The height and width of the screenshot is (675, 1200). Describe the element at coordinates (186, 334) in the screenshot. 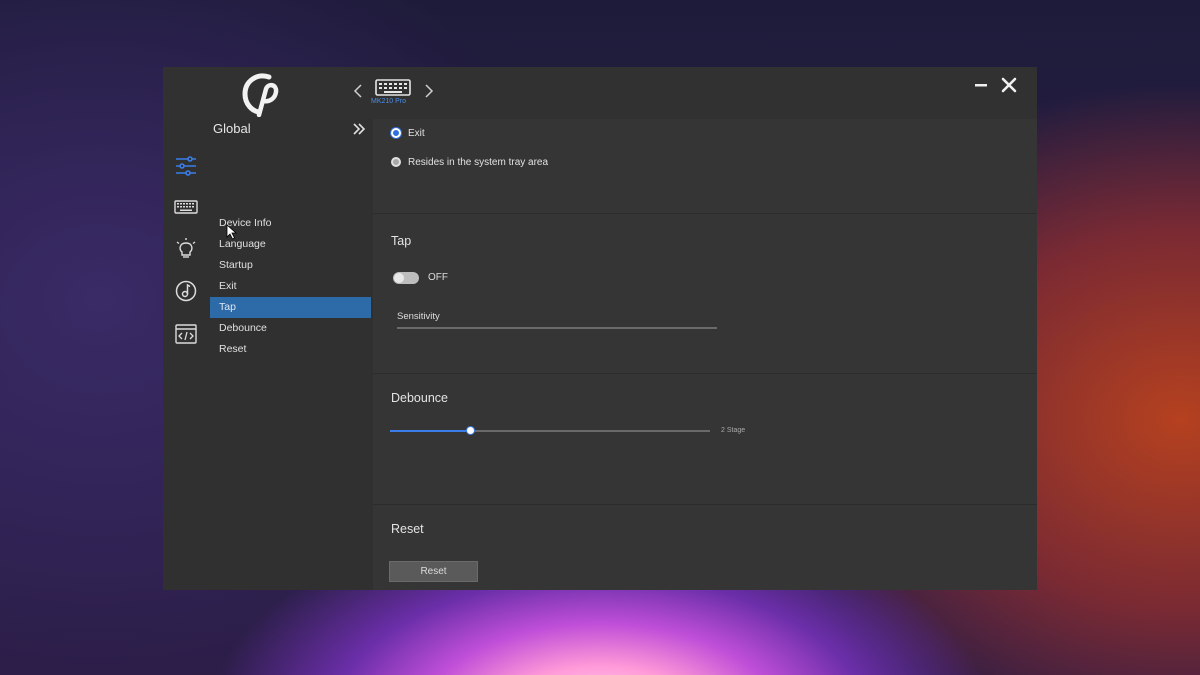

I see `code-icon` at that location.